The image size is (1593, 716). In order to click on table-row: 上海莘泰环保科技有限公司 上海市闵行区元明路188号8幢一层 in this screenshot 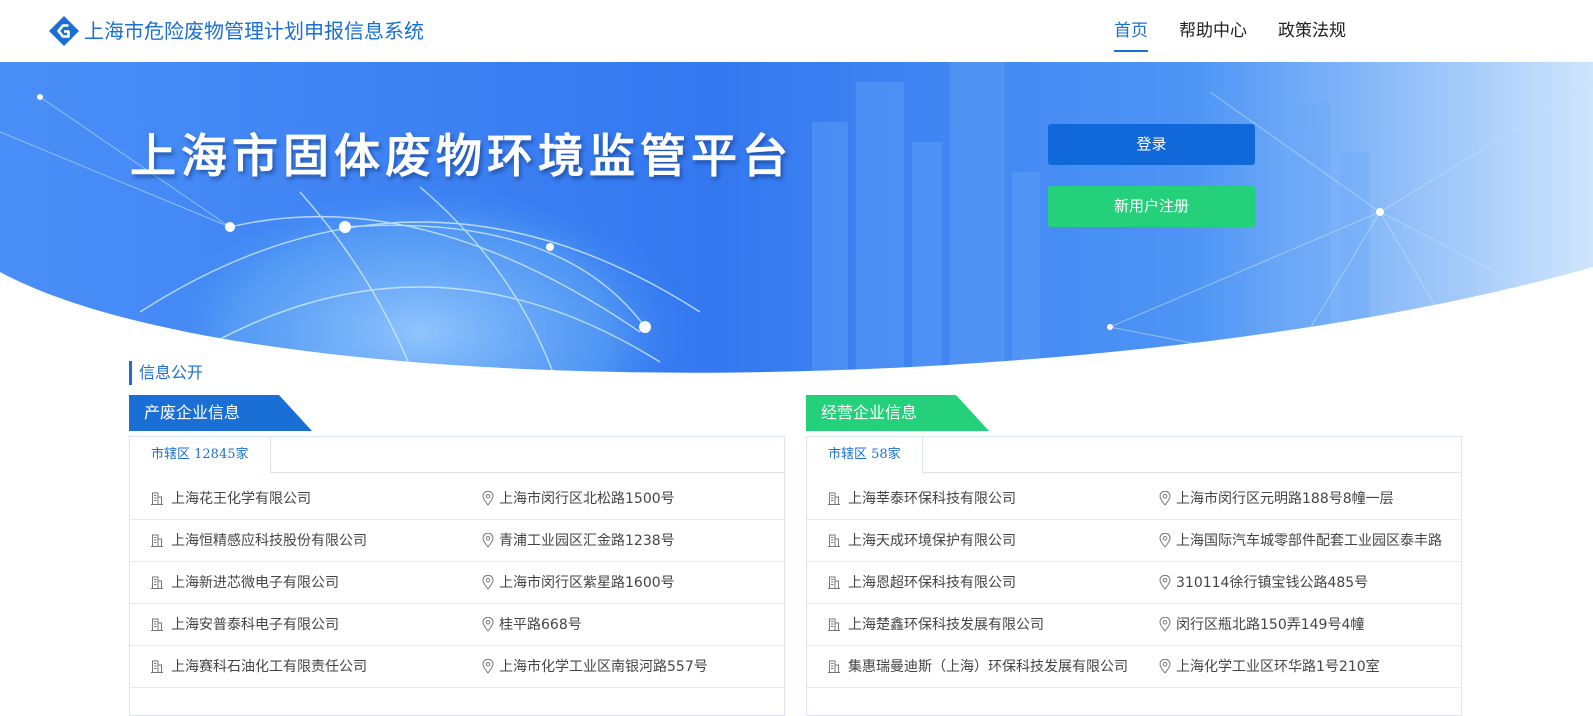, I will do `click(1134, 499)`.